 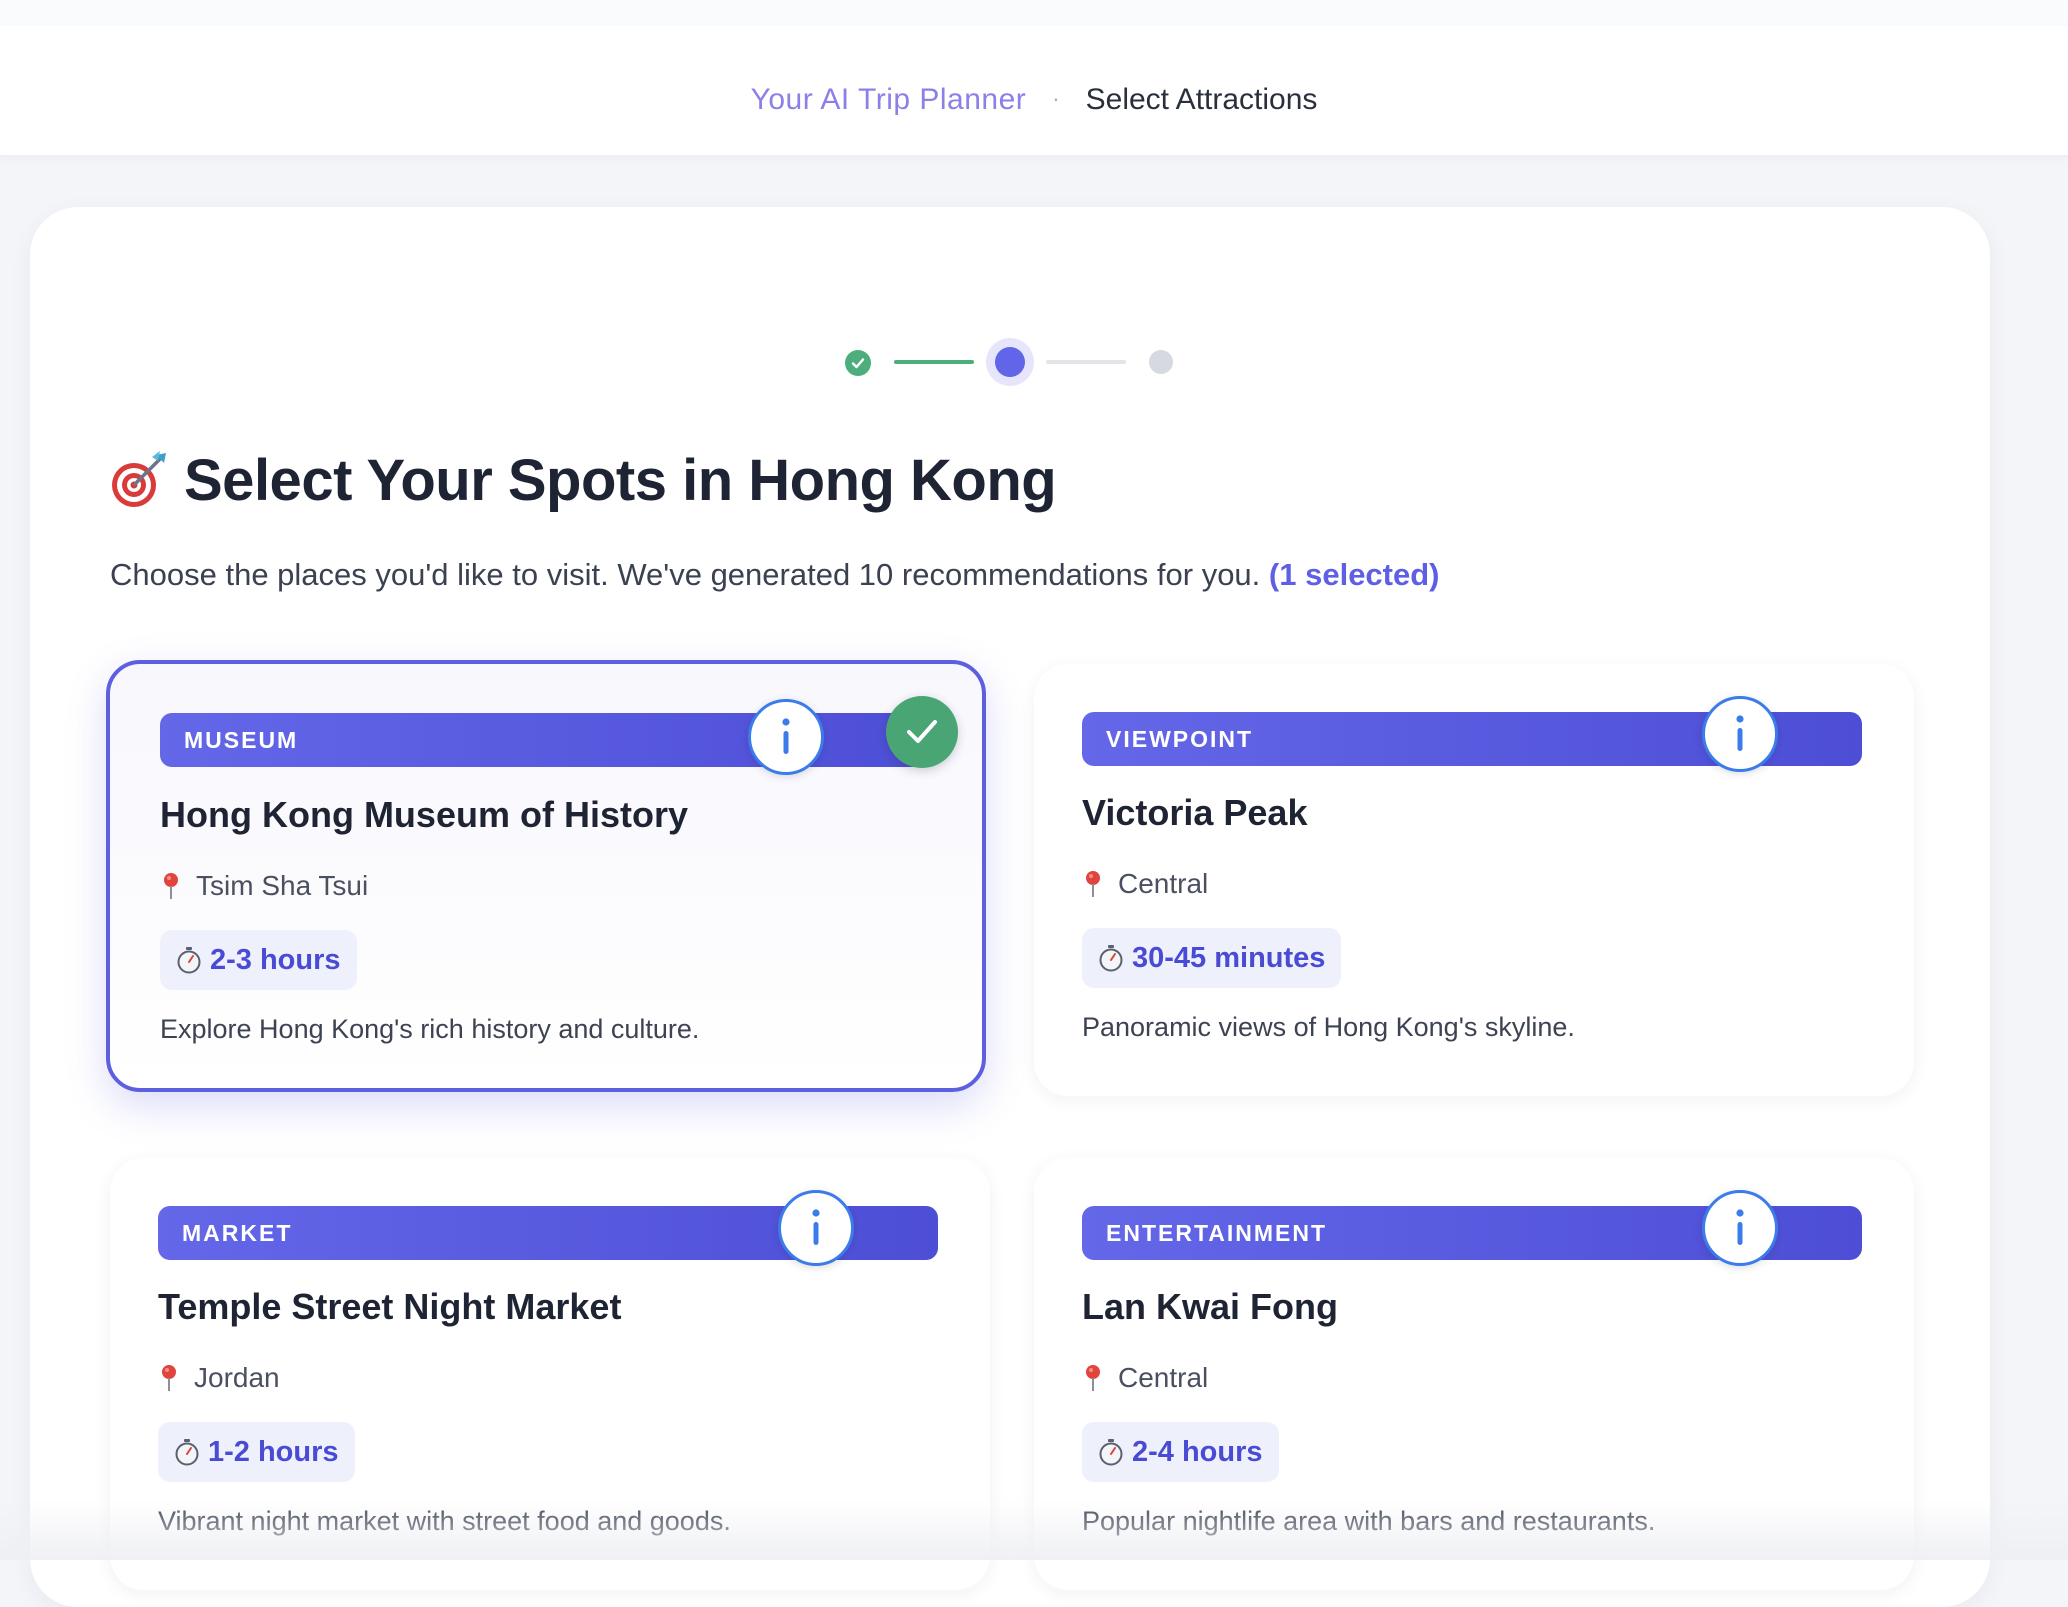 I want to click on duration-text: 2-4 hours, so click(x=1197, y=1451).